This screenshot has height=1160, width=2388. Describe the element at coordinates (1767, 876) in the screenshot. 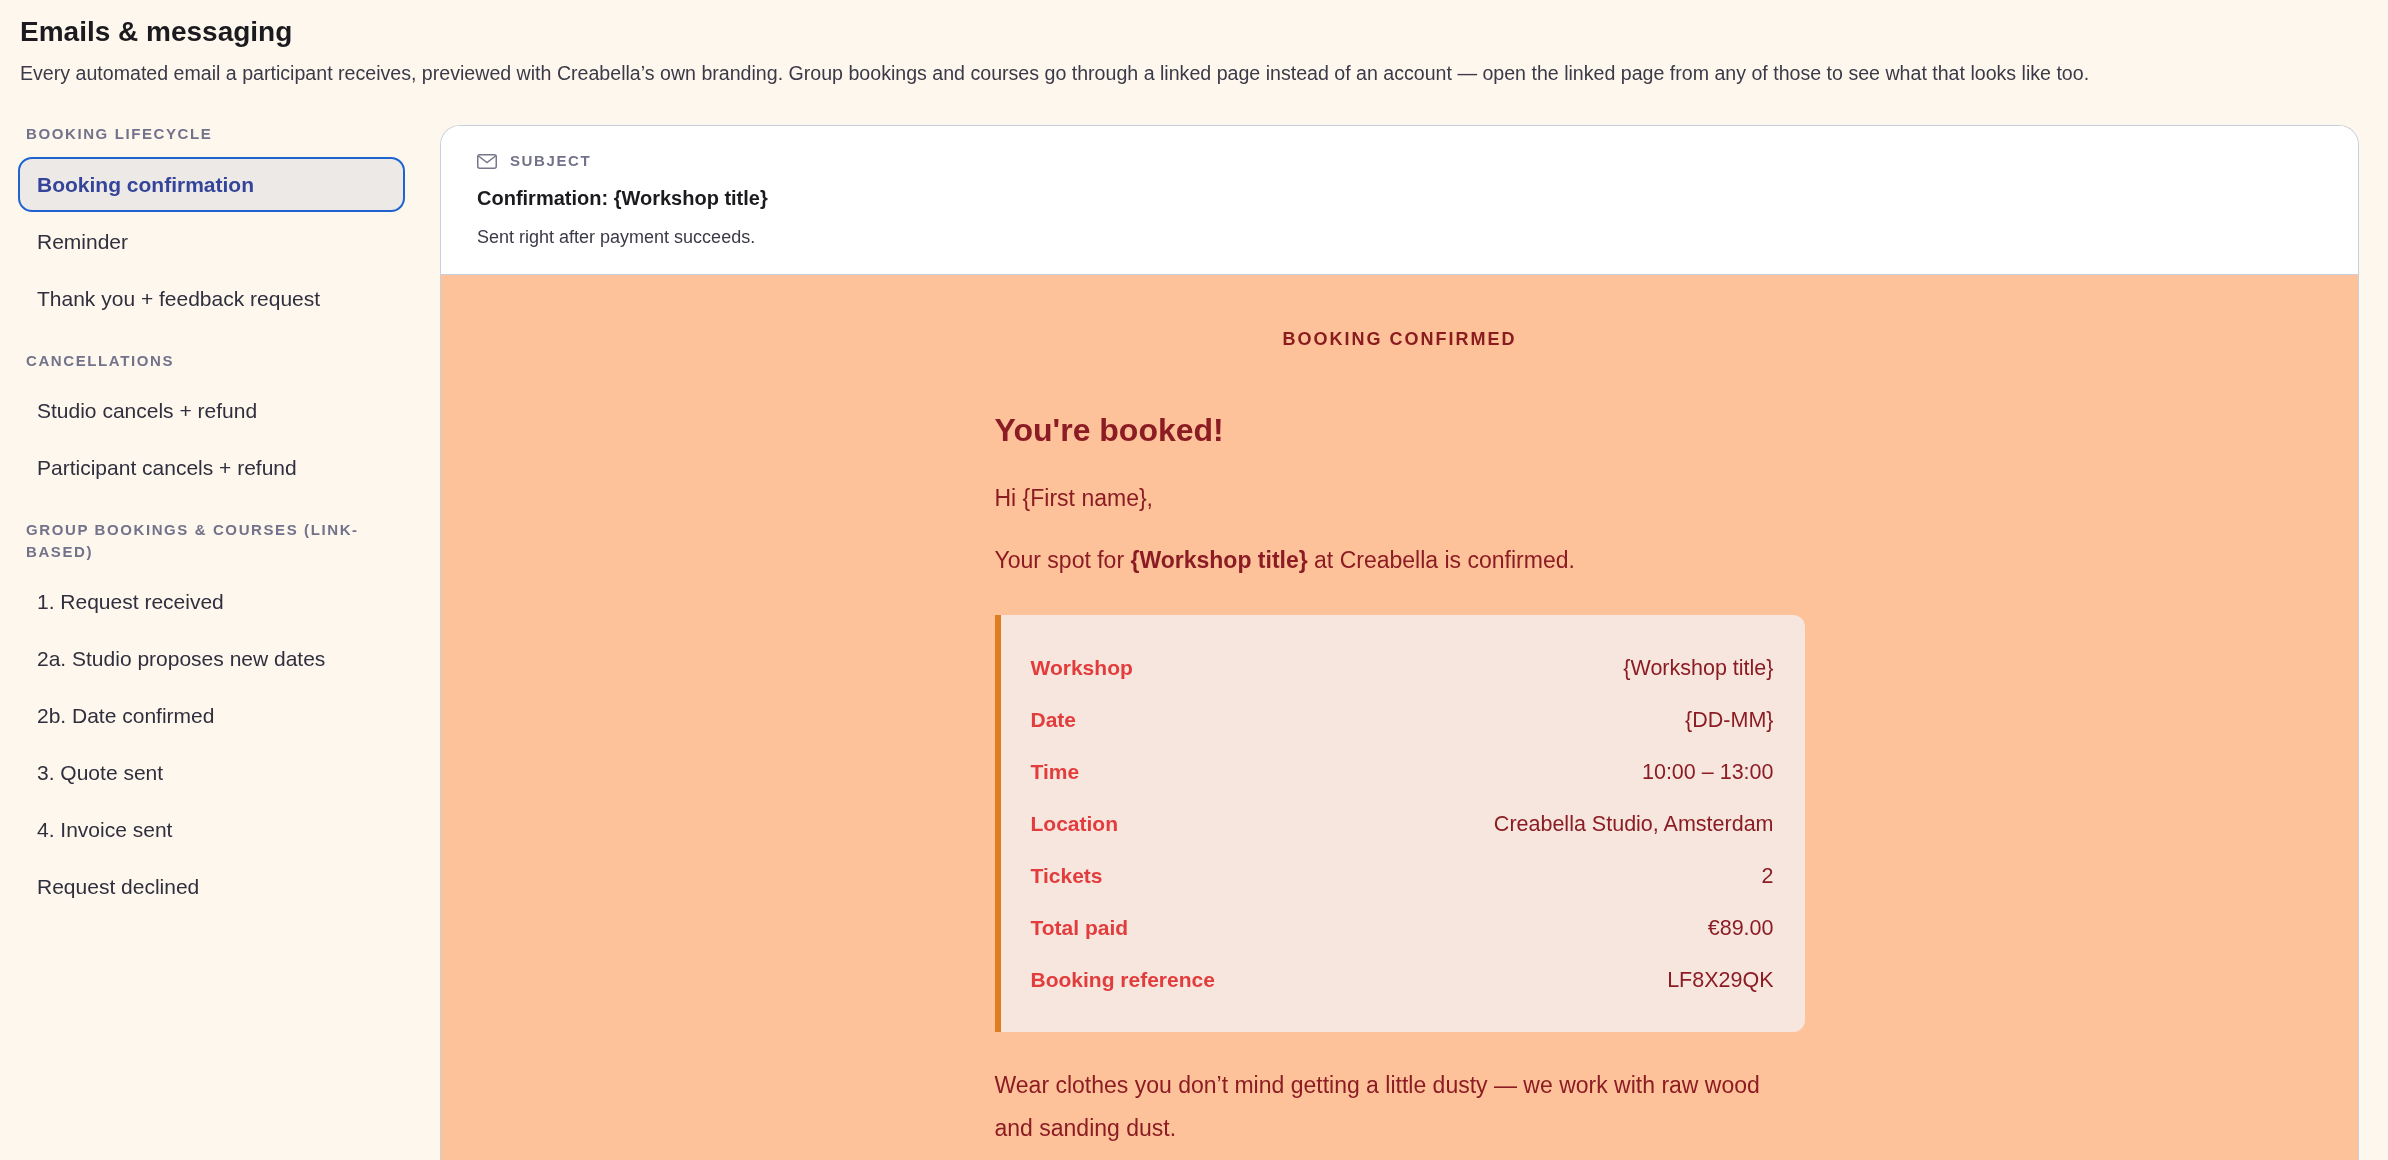

I see `detail-value: 2` at that location.